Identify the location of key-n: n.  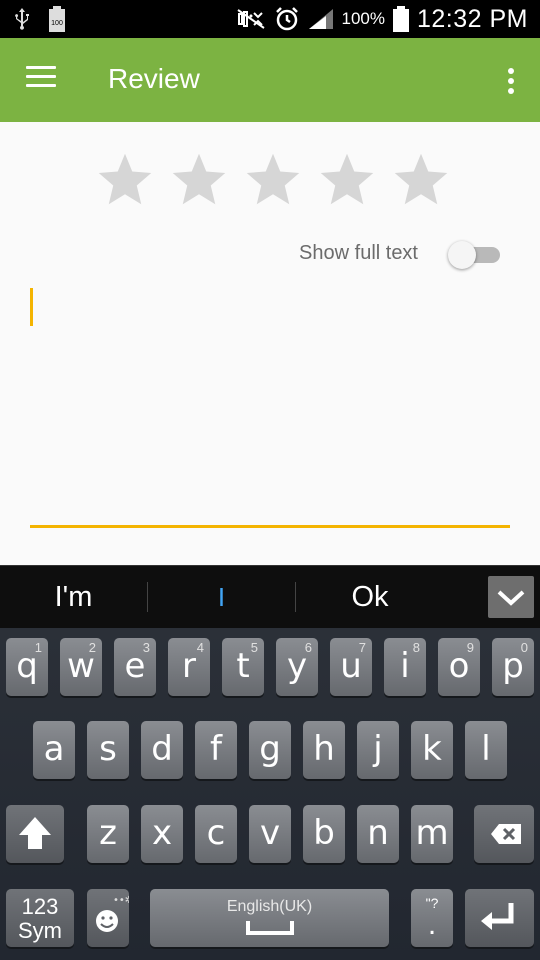
(378, 834).